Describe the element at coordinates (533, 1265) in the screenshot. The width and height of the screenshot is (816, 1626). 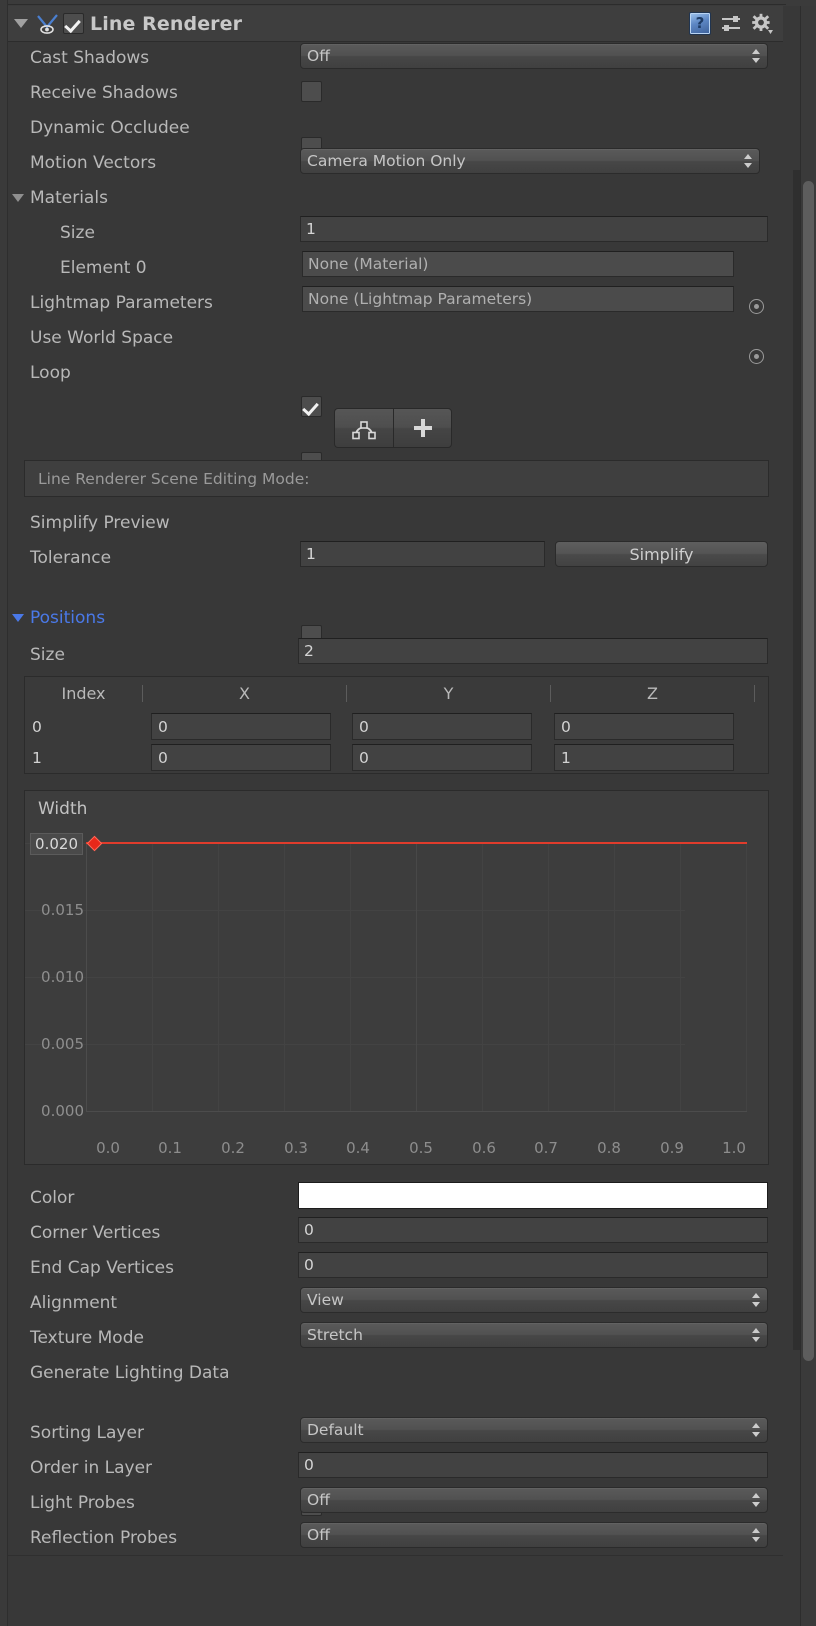
I see `end-cap-vertices-input: 0` at that location.